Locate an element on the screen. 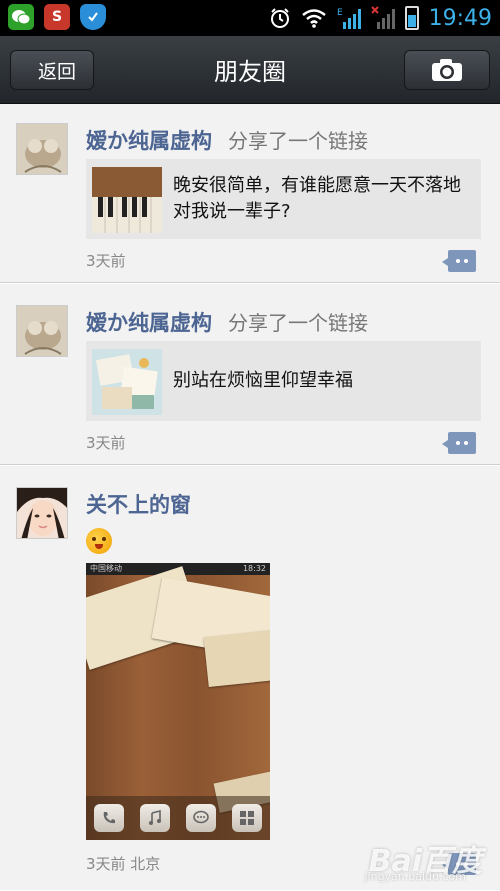 Image resolution: width=500 pixels, height=891 pixels. camera-button is located at coordinates (447, 70).